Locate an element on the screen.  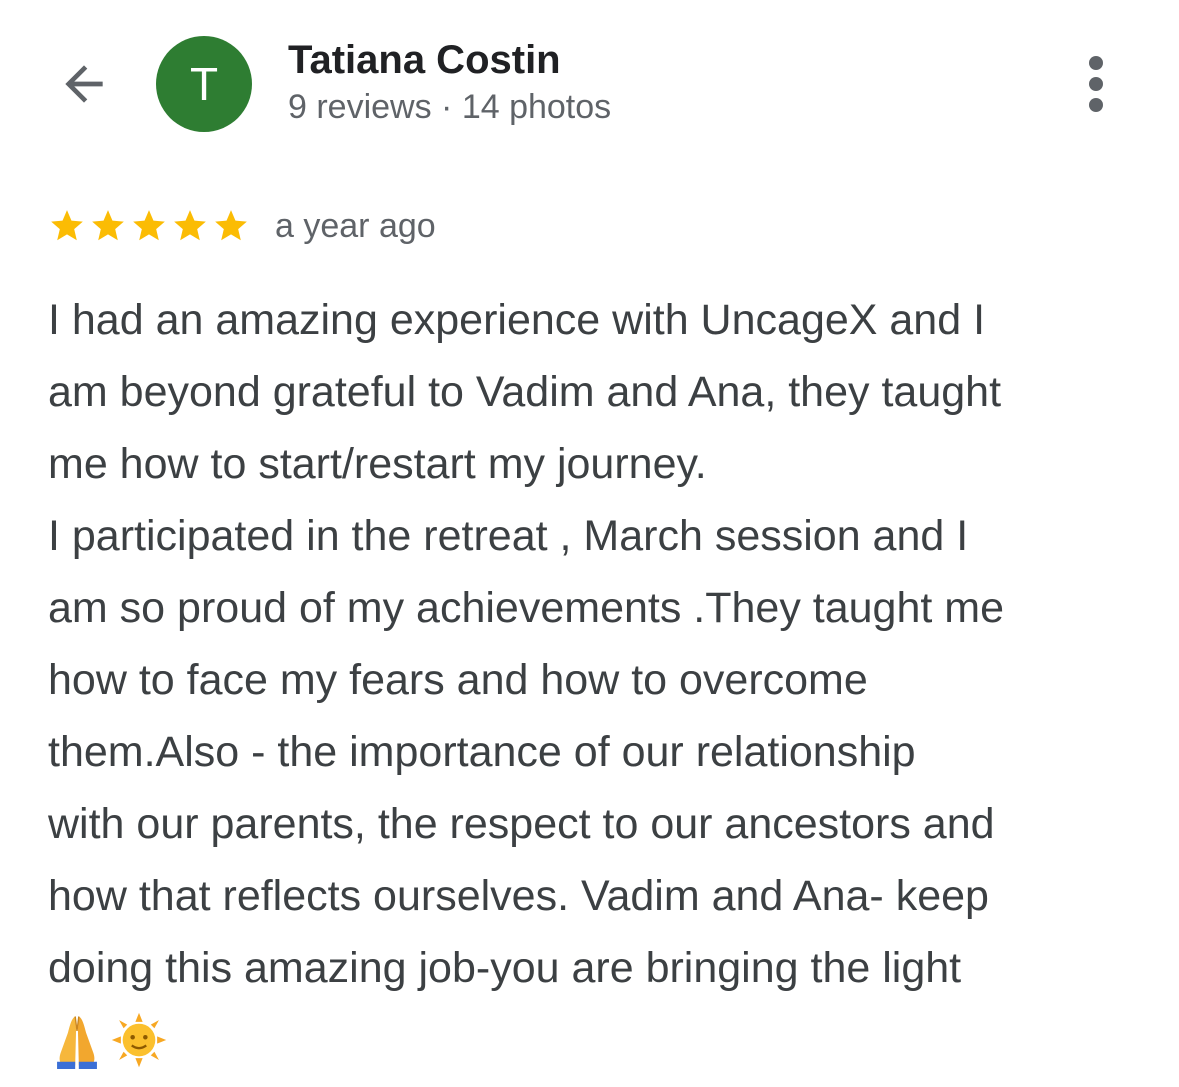
more-vertical-icon is located at coordinates (1096, 63).